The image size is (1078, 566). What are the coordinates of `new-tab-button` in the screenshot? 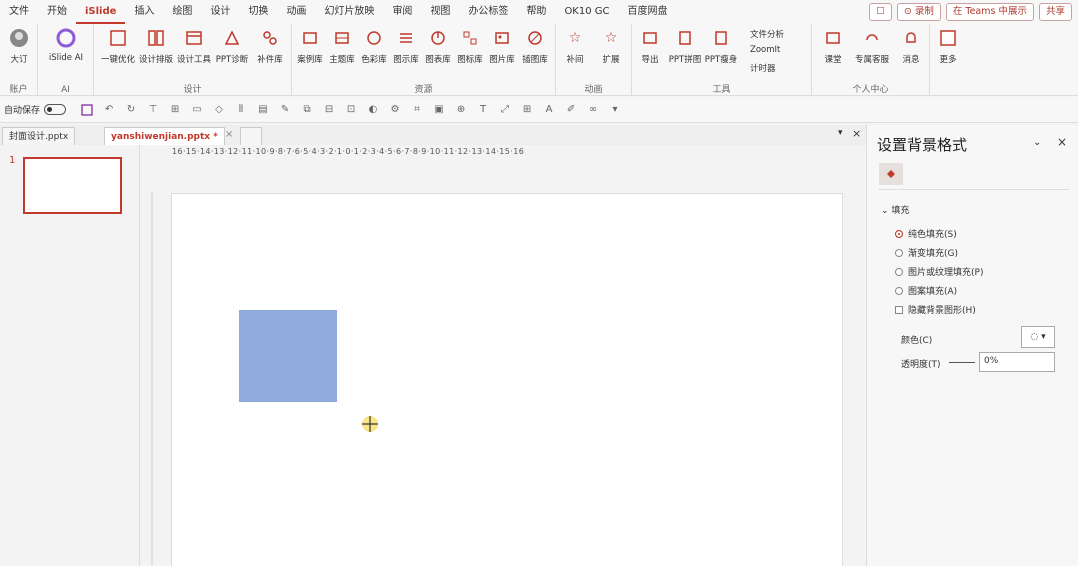 It's located at (251, 136).